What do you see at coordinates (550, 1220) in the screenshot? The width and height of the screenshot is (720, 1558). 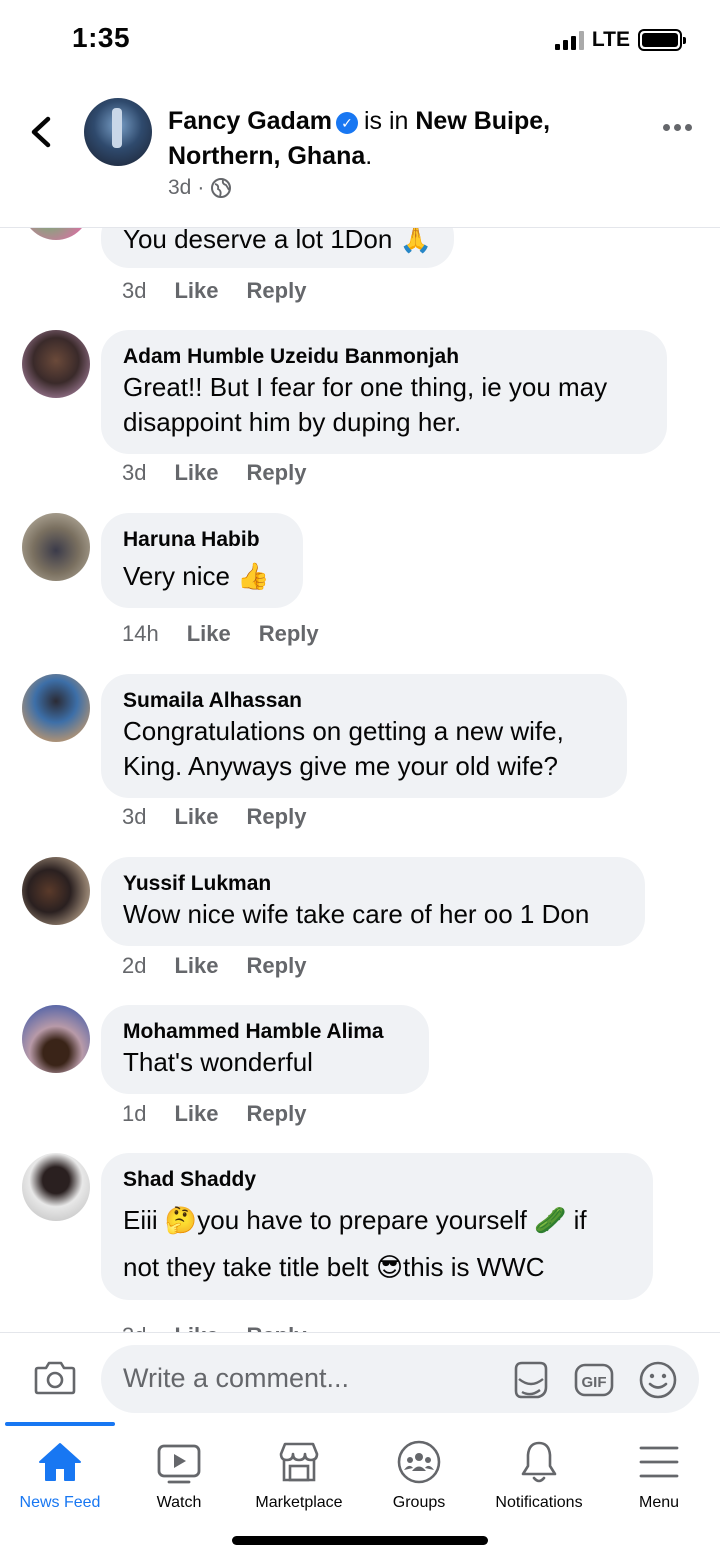 I see `cucumber-emoji-icon: 🥒` at bounding box center [550, 1220].